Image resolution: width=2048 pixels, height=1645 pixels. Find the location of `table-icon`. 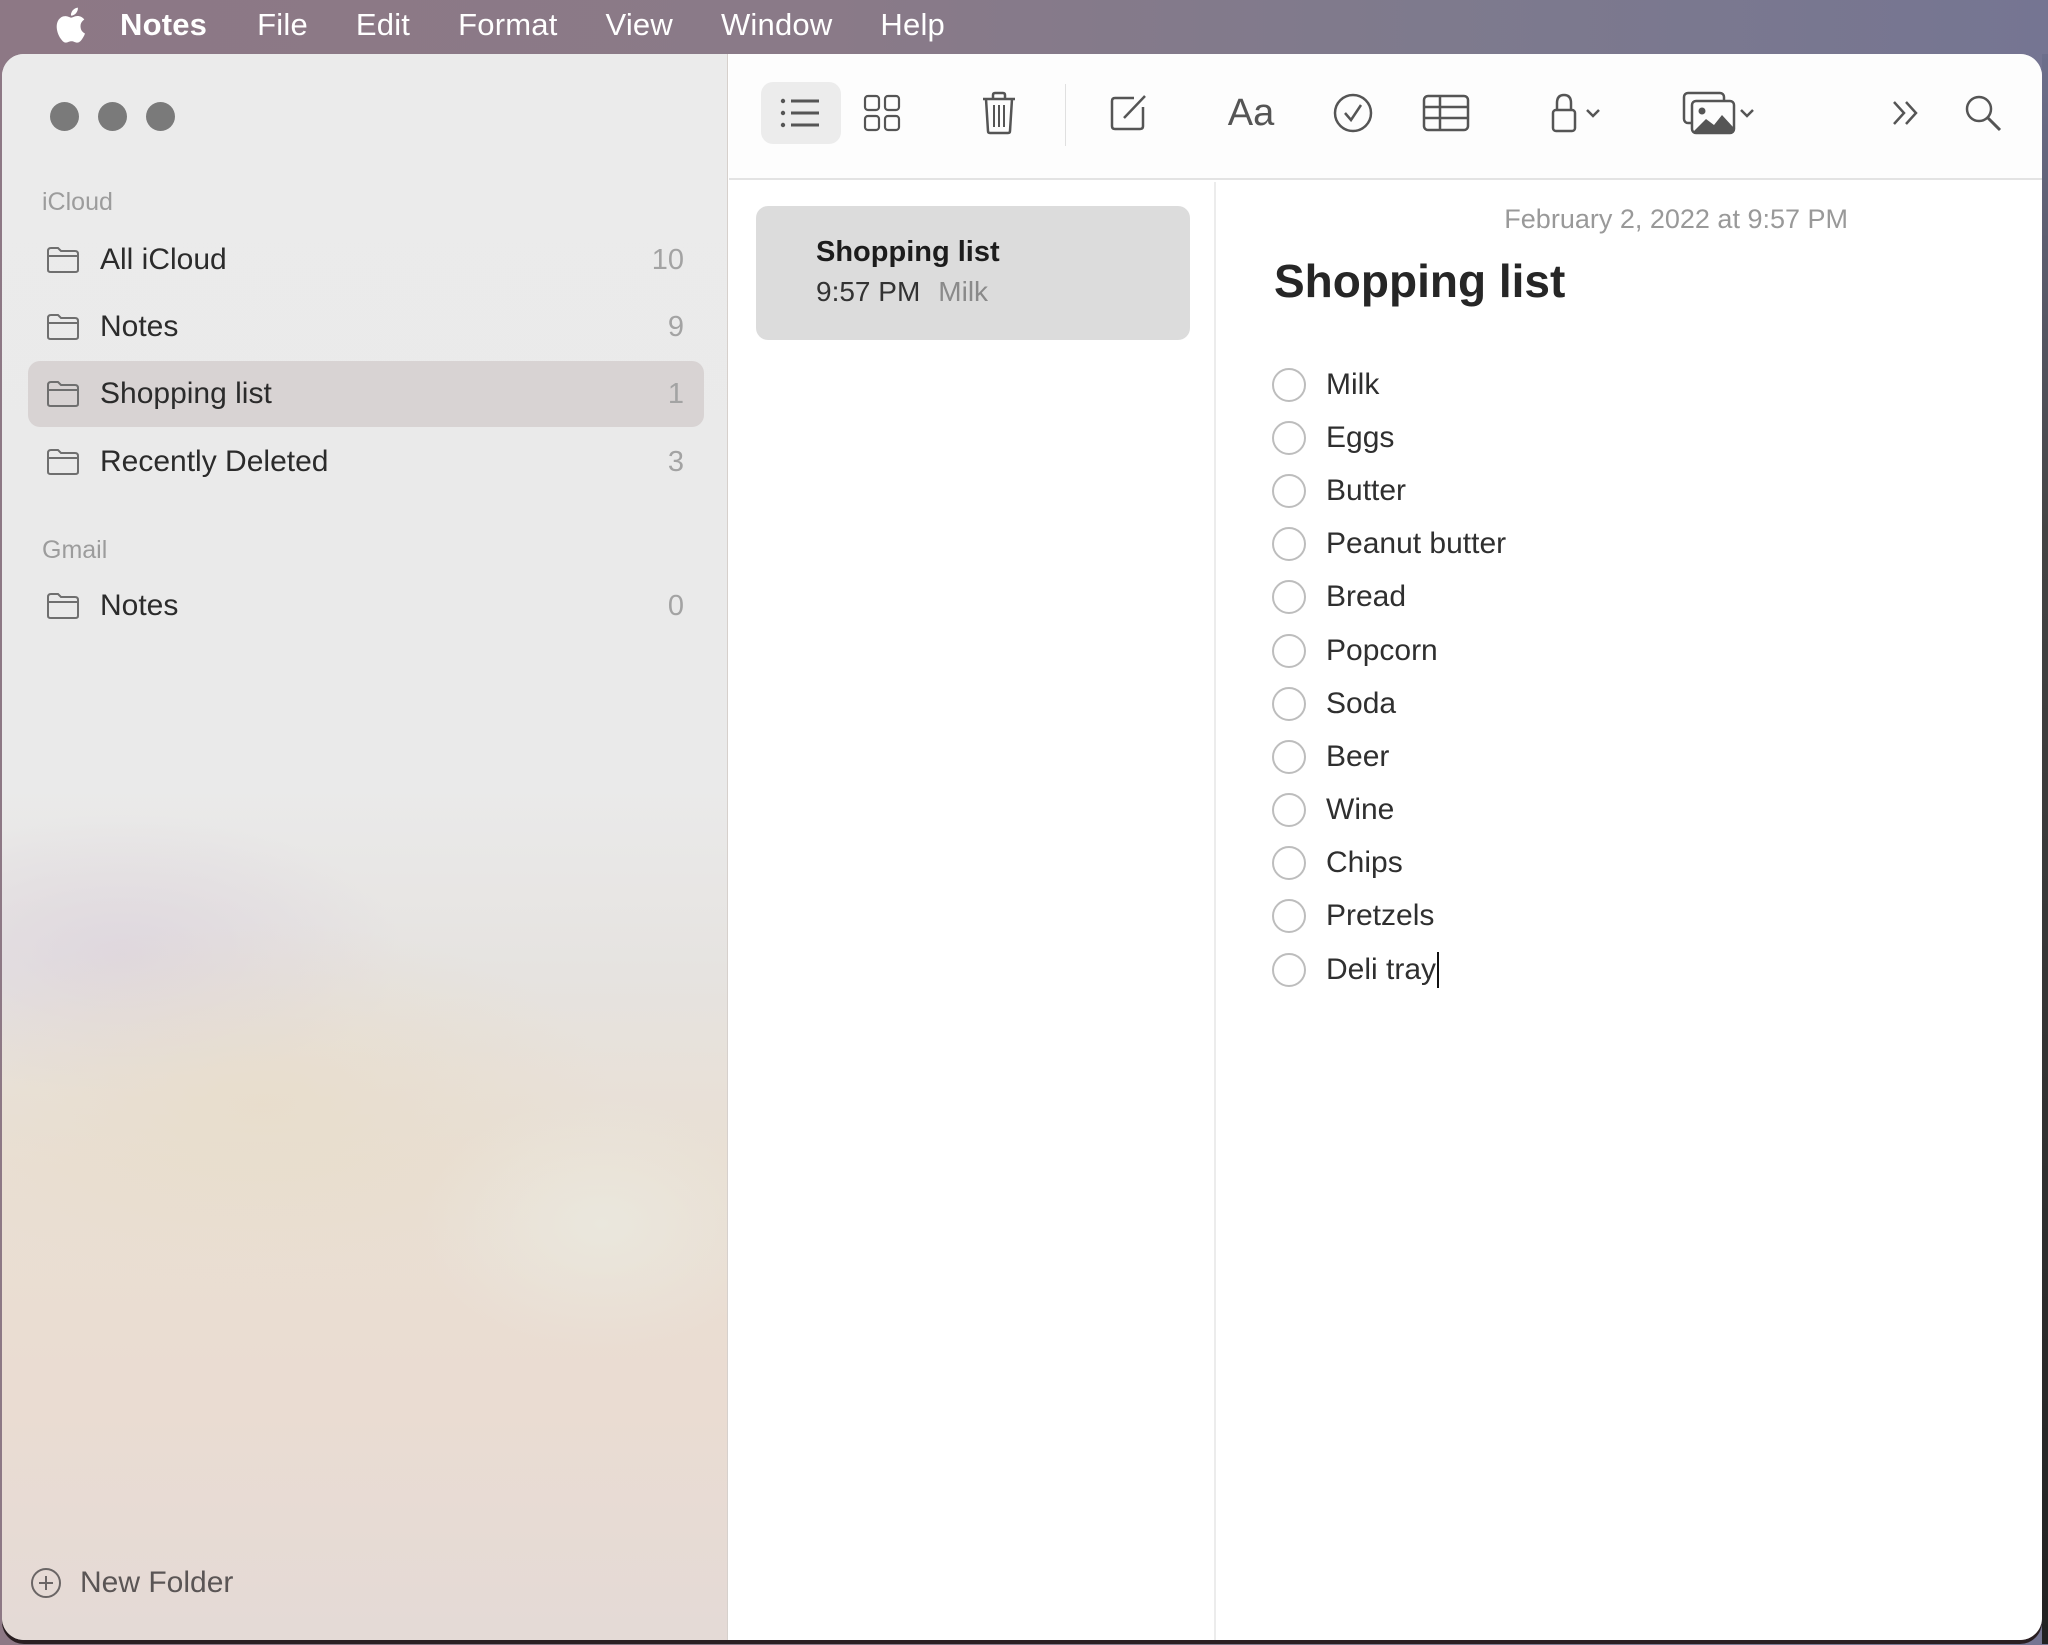

table-icon is located at coordinates (1446, 113).